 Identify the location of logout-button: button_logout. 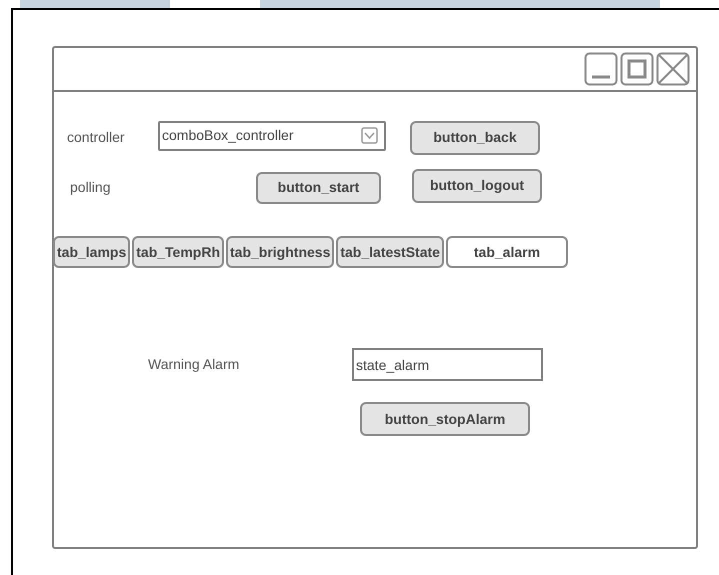
(477, 185).